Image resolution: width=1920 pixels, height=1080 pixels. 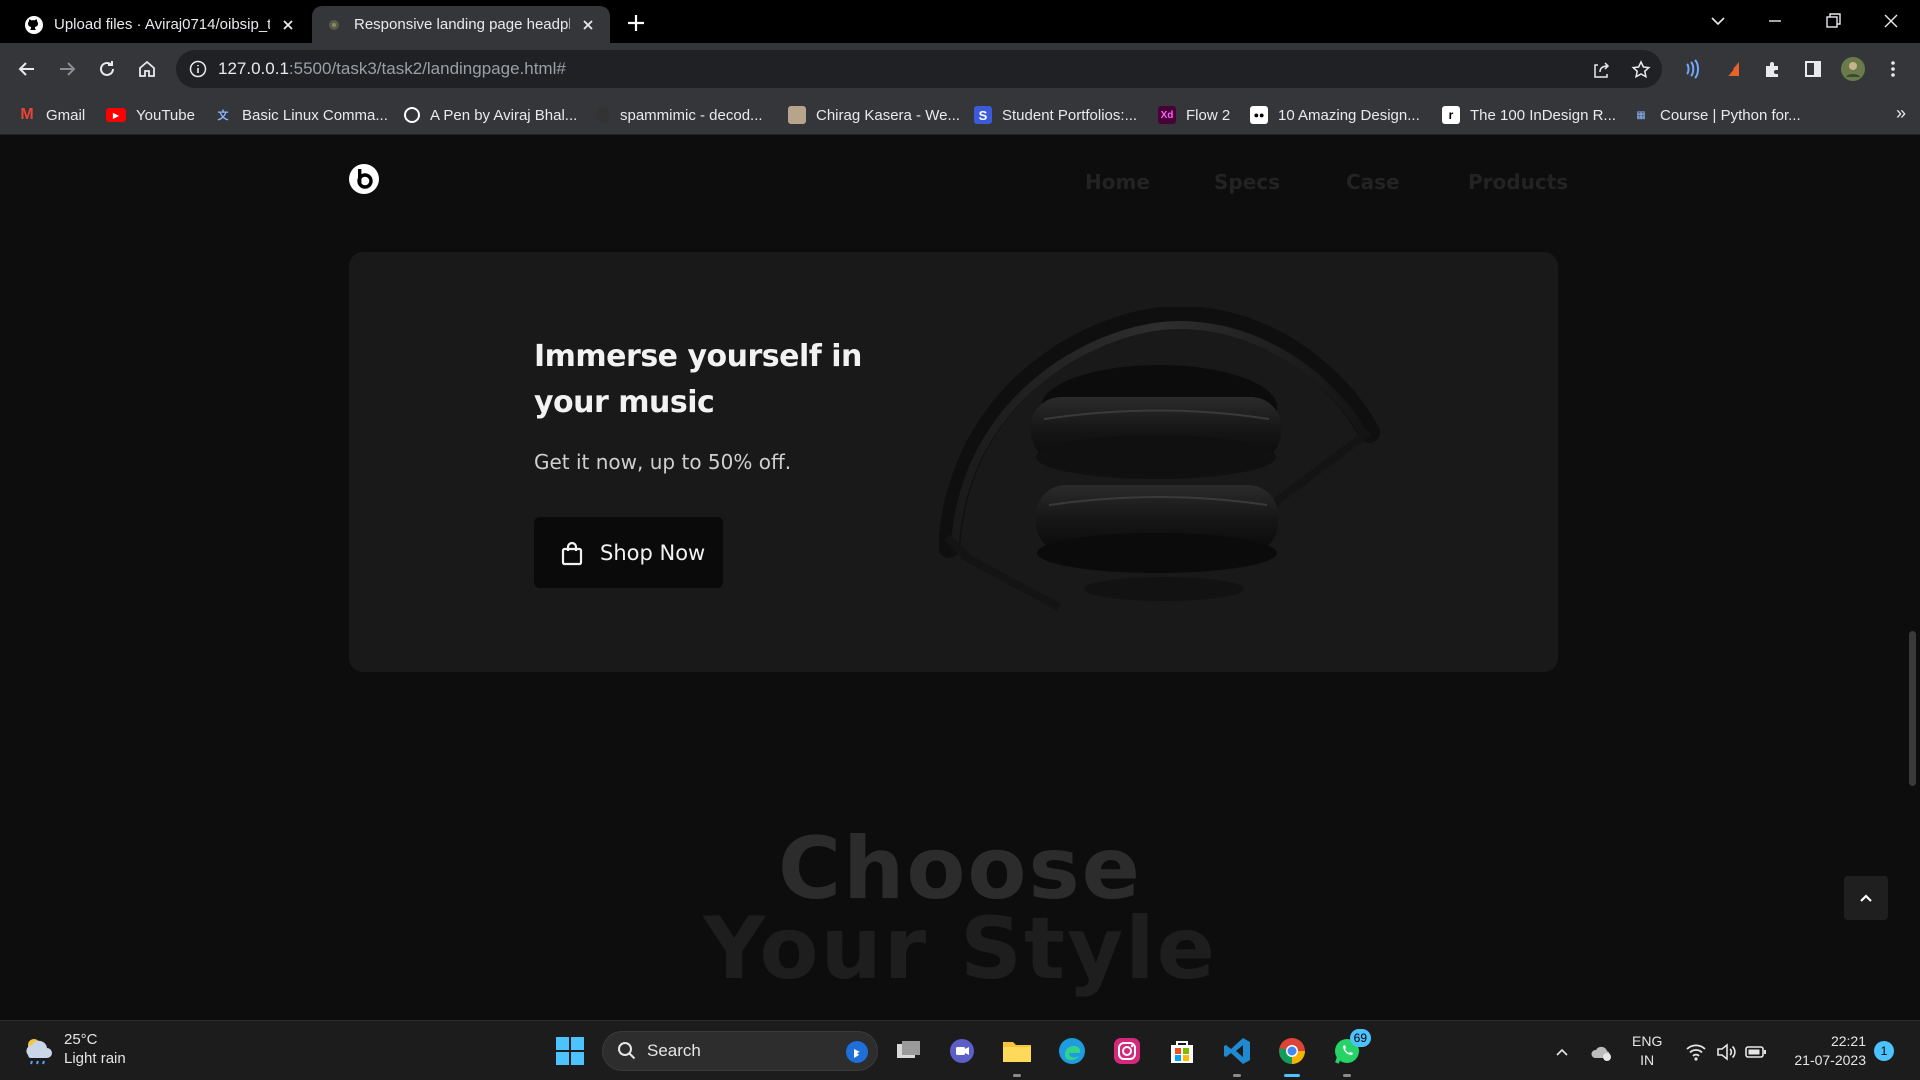 What do you see at coordinates (334, 24) in the screenshot?
I see `page-favicon-icon` at bounding box center [334, 24].